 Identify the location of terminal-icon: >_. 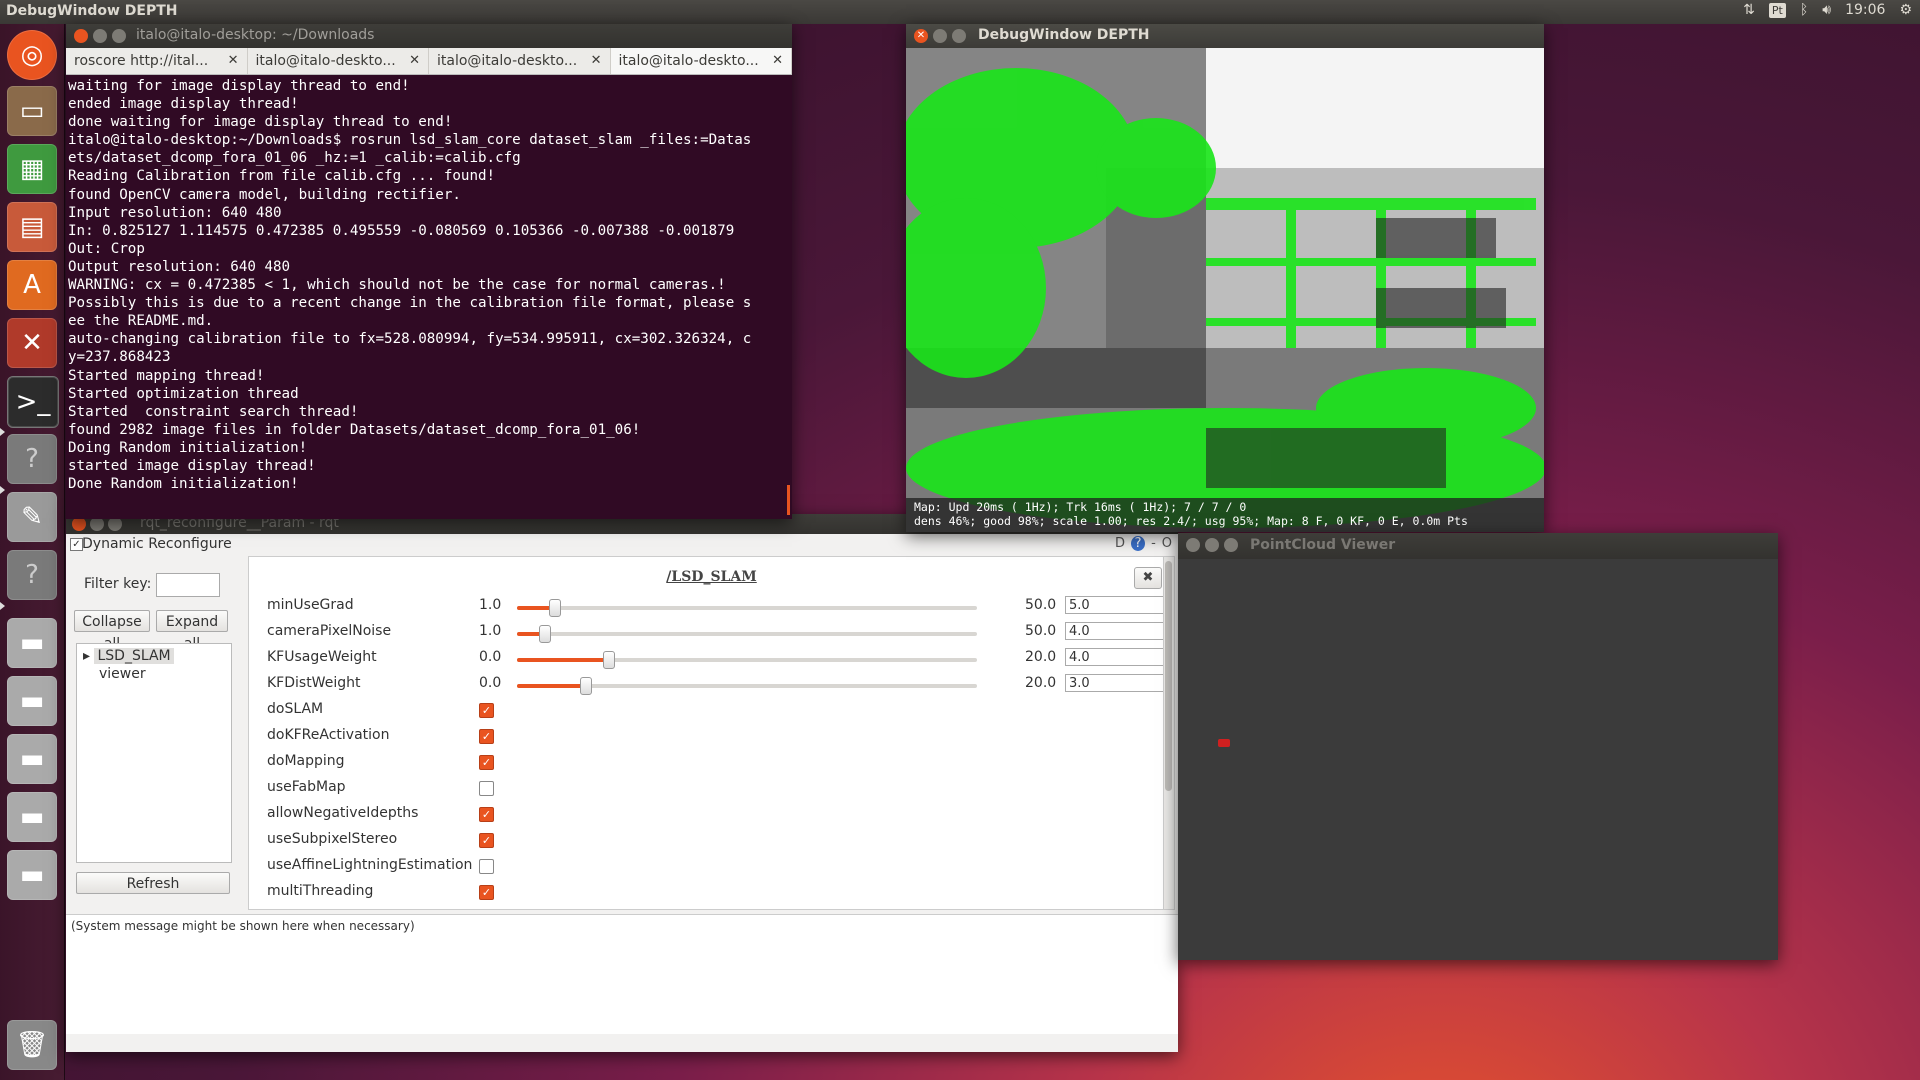
(33, 402).